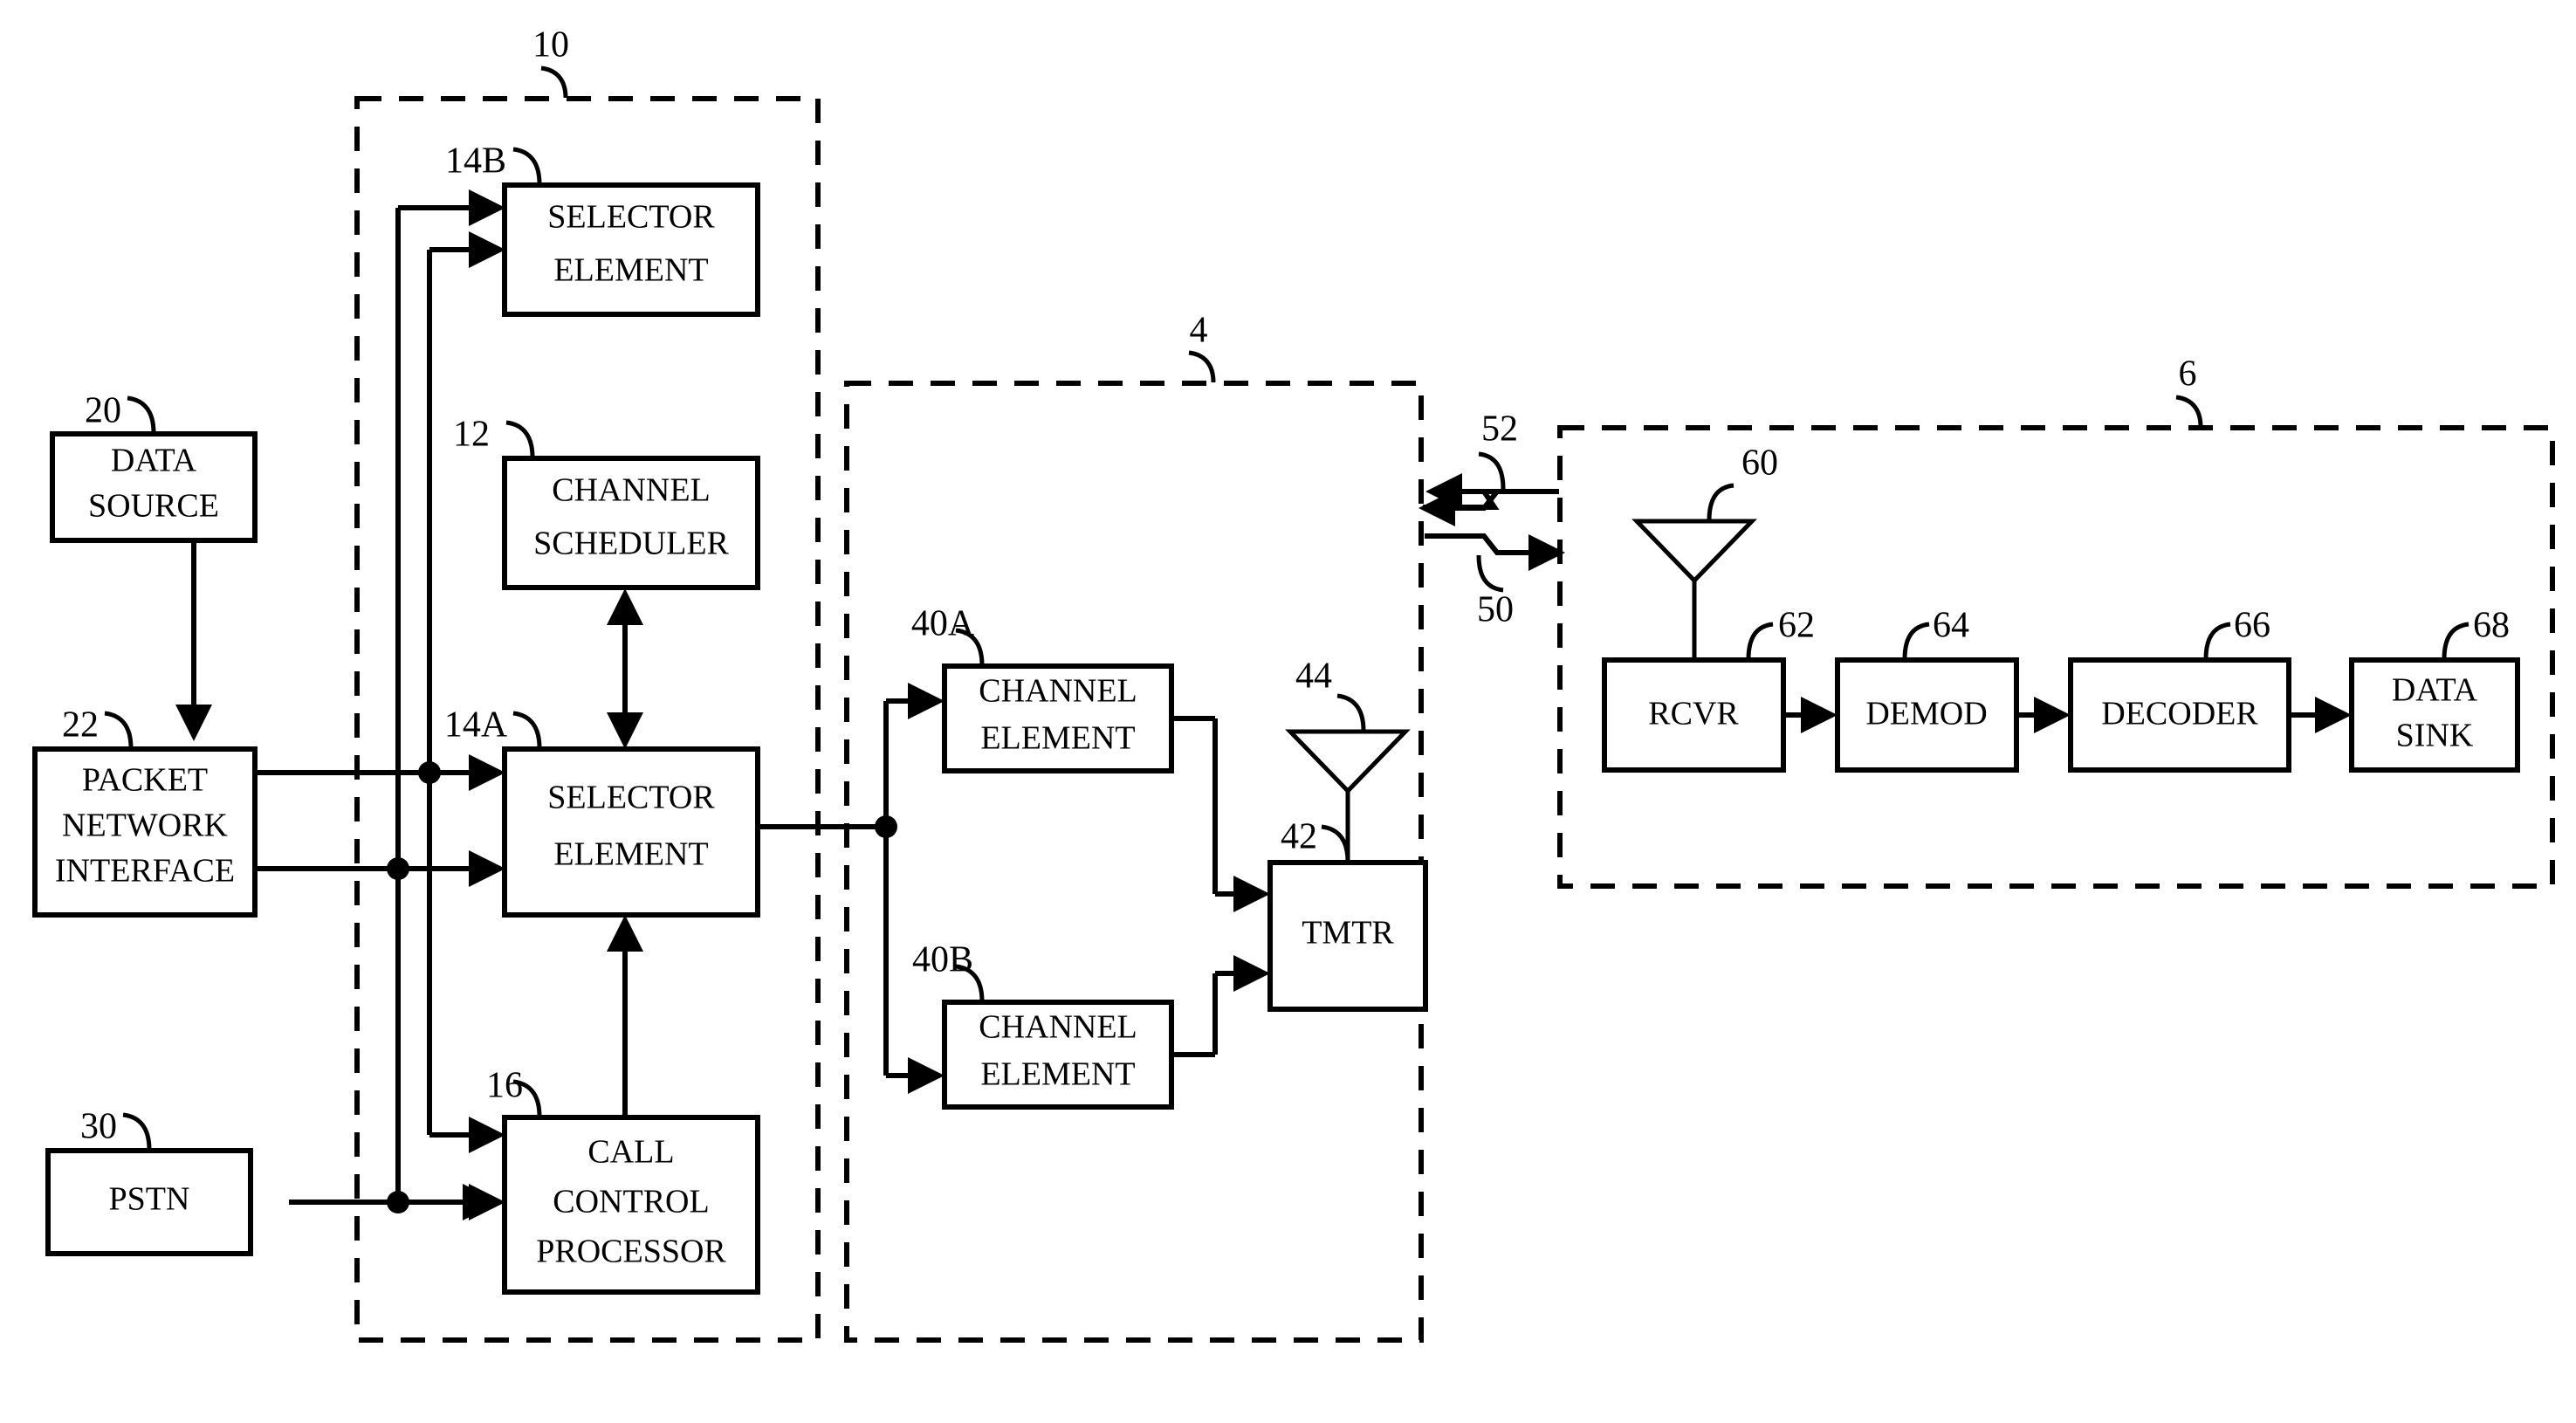  What do you see at coordinates (154, 461) in the screenshot?
I see `data-source-label-1: DATA` at bounding box center [154, 461].